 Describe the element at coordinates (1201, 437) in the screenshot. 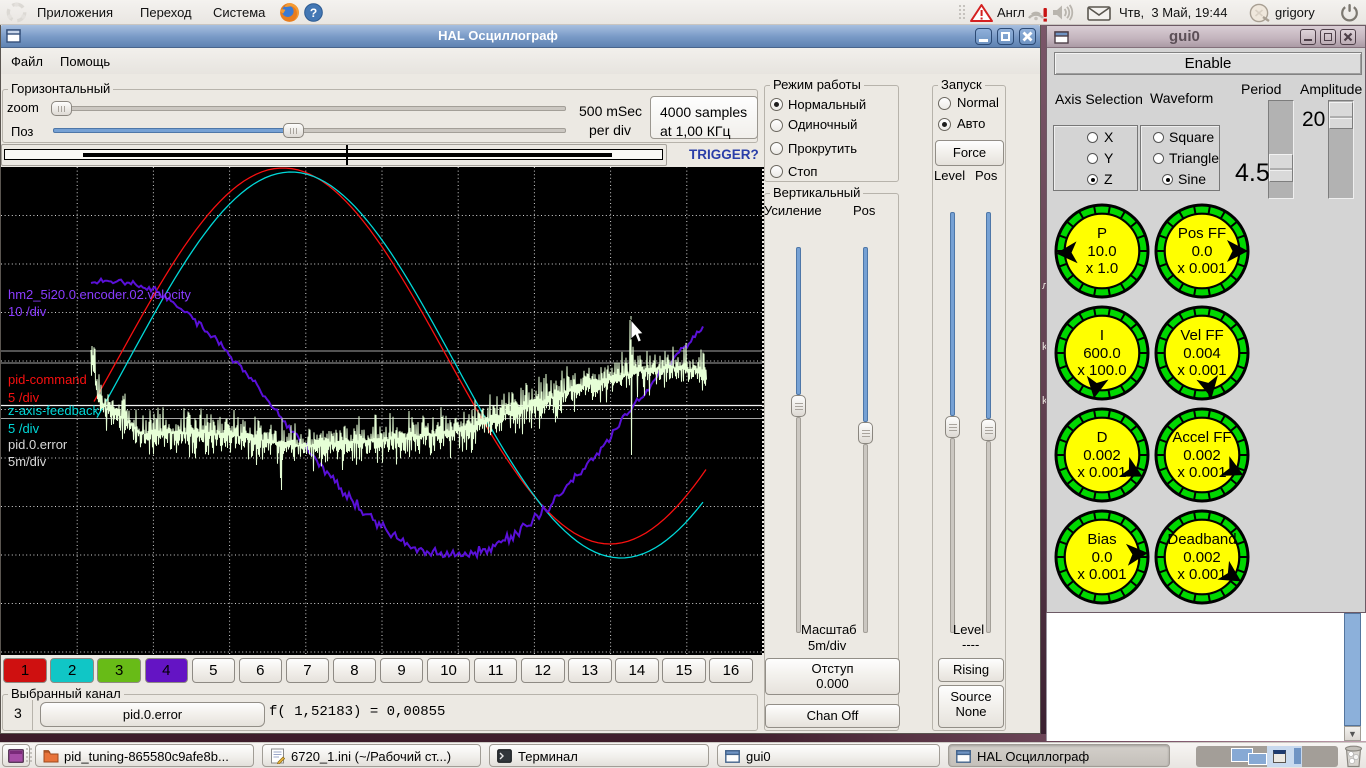

I see `svg-text: Accel FF` at that location.